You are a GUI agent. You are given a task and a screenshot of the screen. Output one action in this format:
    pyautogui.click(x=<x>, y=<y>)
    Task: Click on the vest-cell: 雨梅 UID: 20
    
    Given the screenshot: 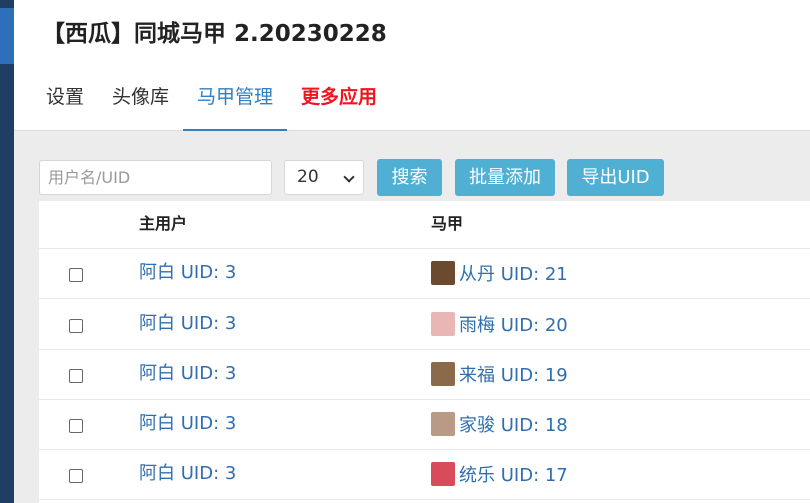 What is the action you would take?
    pyautogui.click(x=499, y=324)
    